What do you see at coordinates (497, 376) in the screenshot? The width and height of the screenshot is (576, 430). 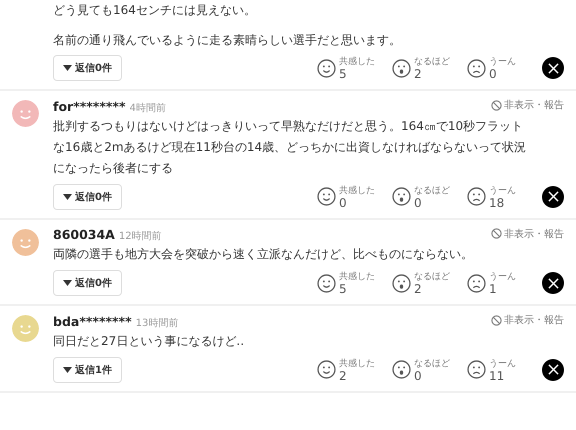 I see `reaction-count: 11` at bounding box center [497, 376].